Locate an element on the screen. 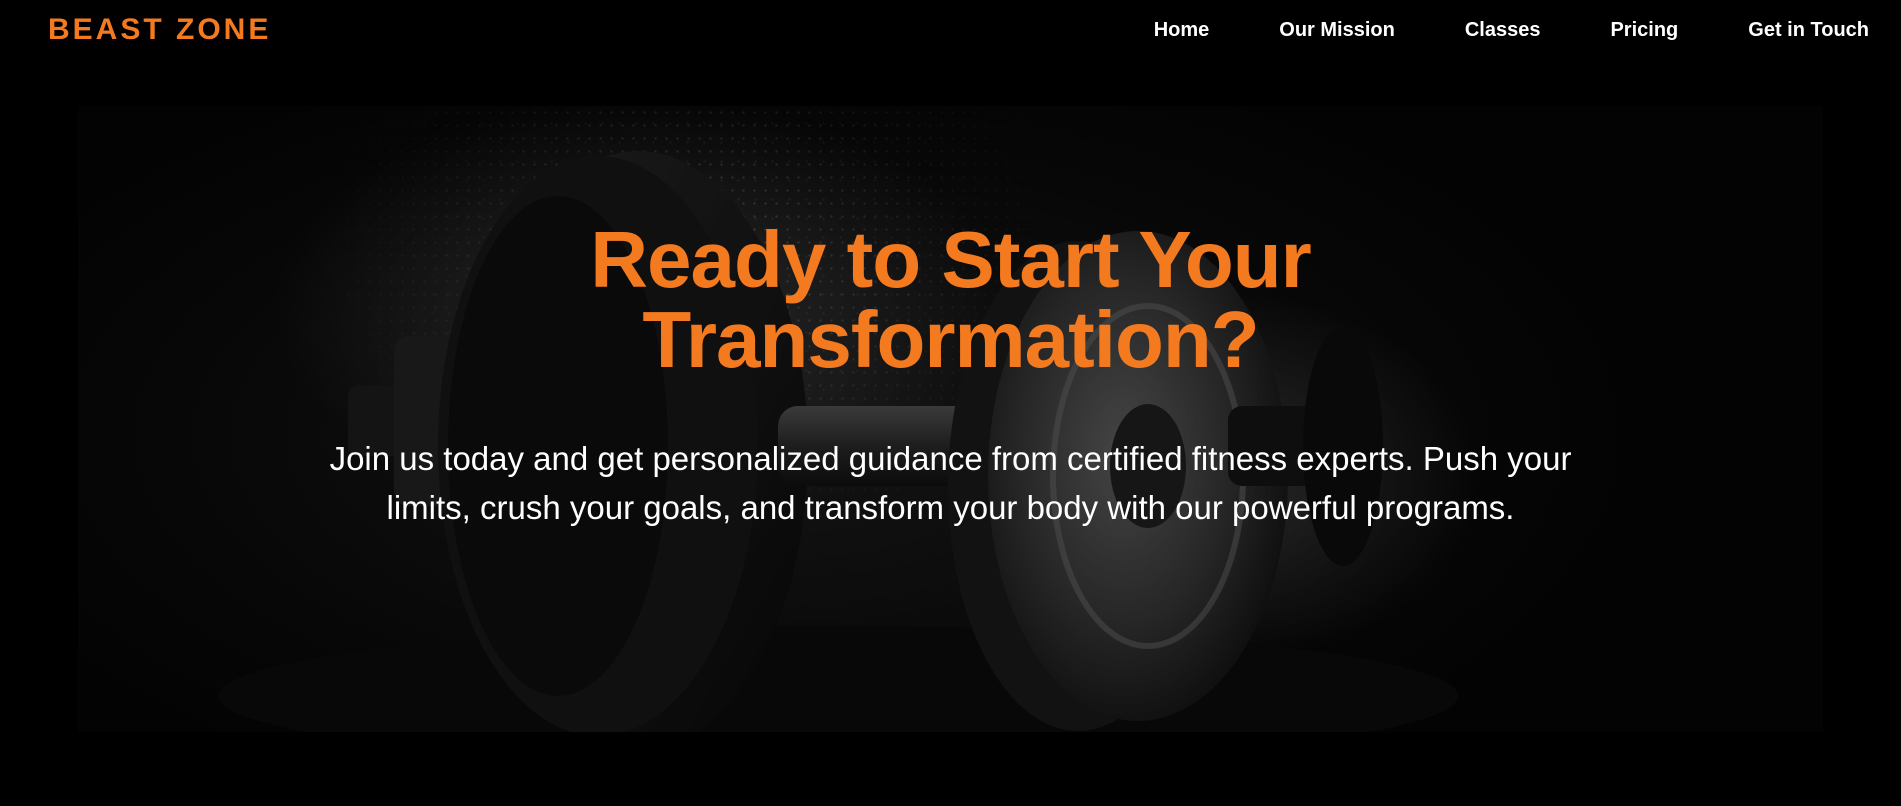 This screenshot has width=1901, height=806. nav-item-pricing: Pricing is located at coordinates (1644, 30).